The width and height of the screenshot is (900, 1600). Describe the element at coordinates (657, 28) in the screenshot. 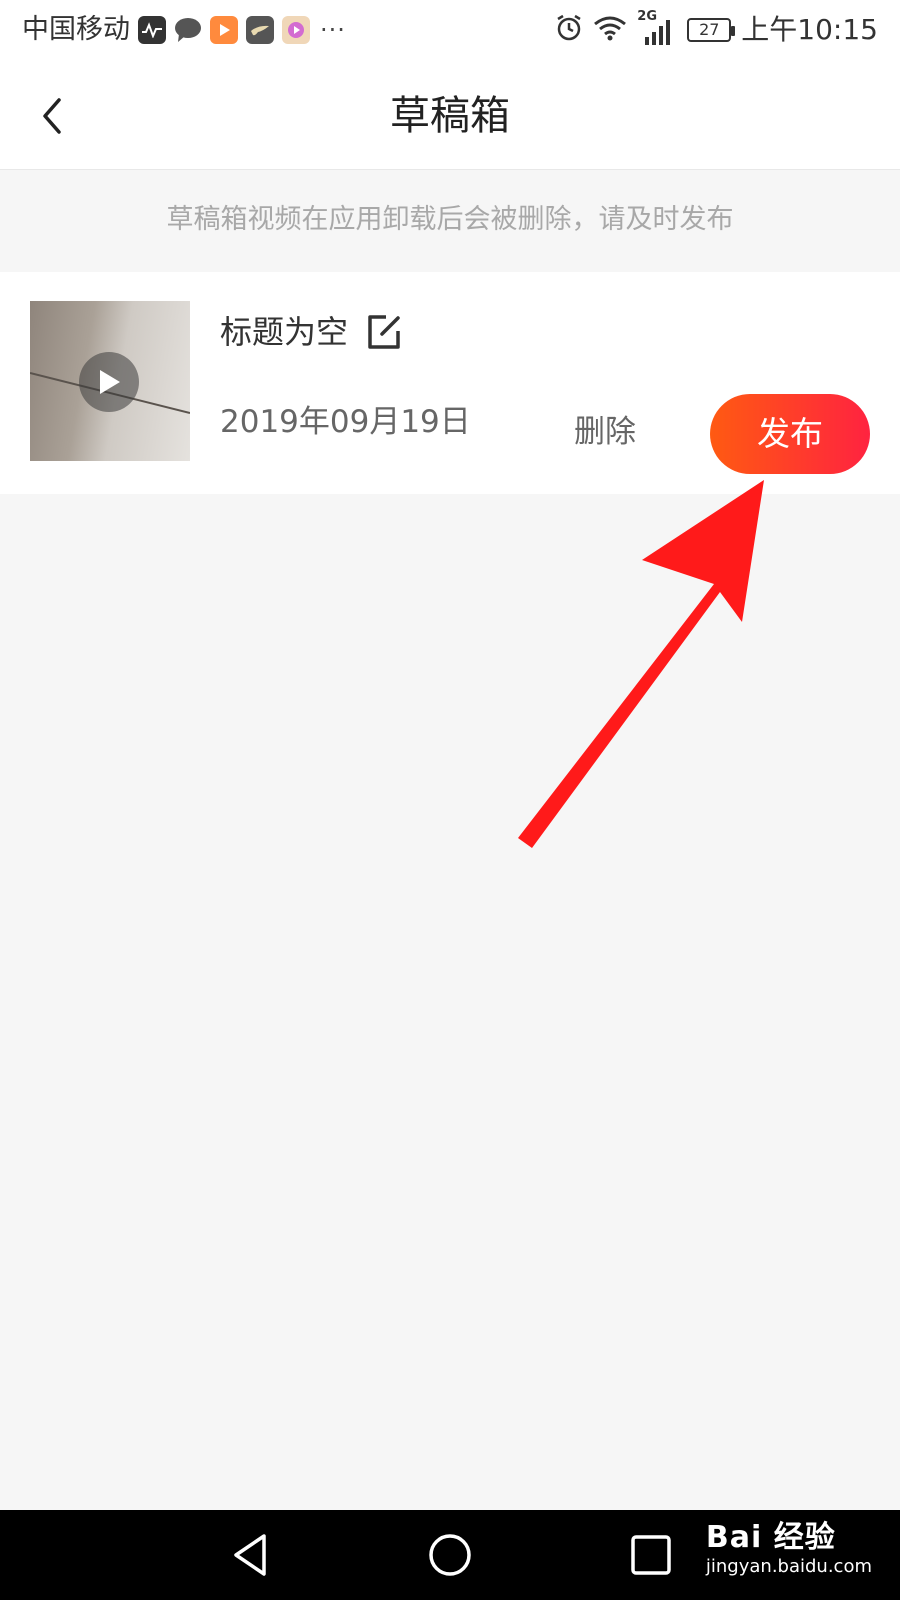

I see `signal-icon: 2G` at that location.